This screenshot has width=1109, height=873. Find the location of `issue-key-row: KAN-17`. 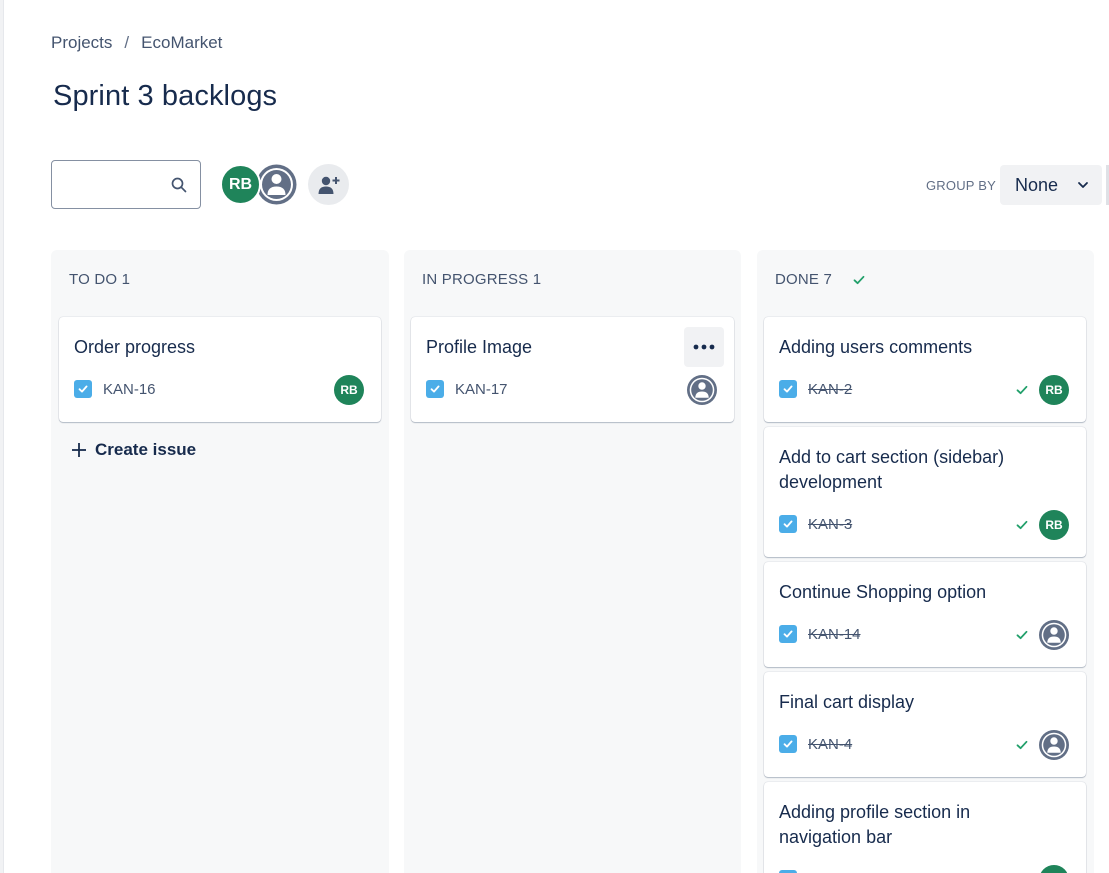

issue-key-row: KAN-17 is located at coordinates (467, 389).